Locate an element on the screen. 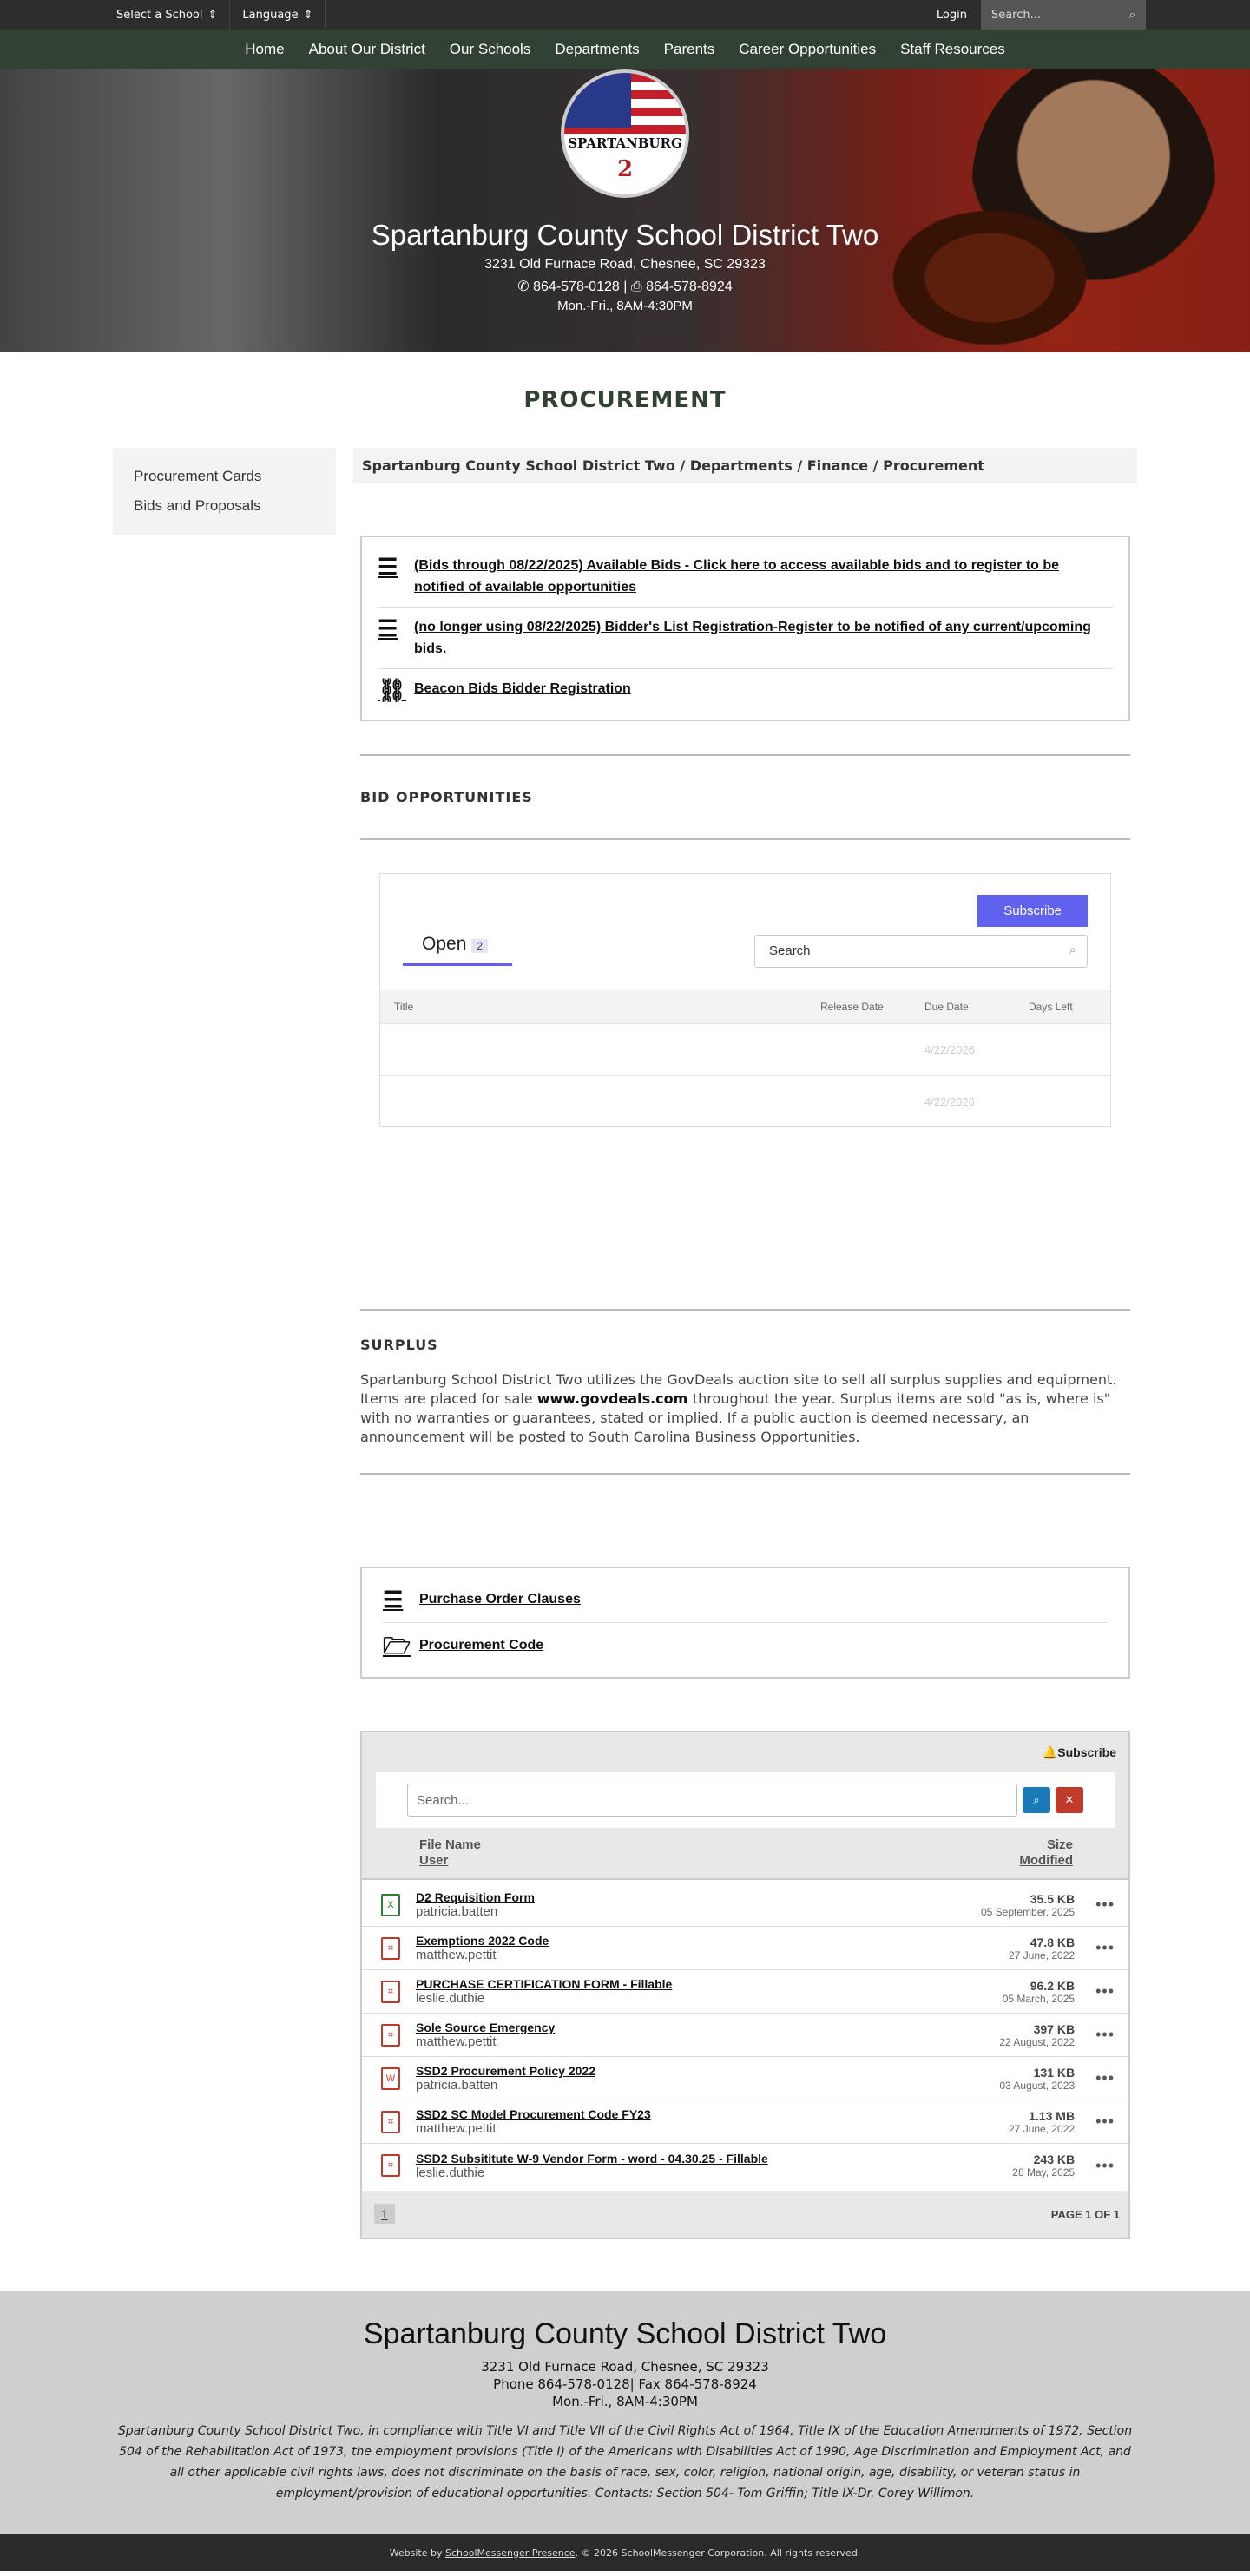 The height and width of the screenshot is (2576, 1250). district-logo: SPARTANBURG 2 is located at coordinates (625, 133).